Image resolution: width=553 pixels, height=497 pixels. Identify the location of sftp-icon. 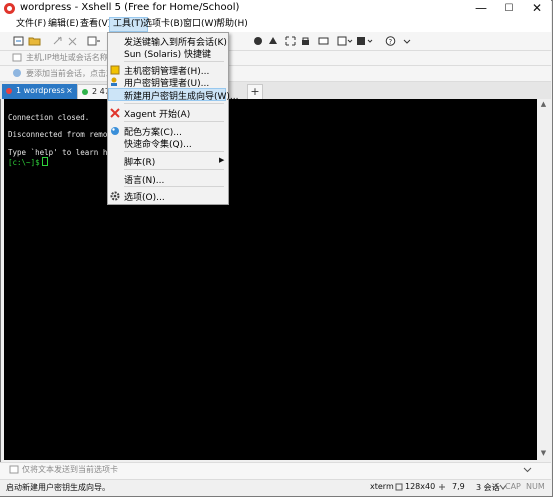
(273, 41).